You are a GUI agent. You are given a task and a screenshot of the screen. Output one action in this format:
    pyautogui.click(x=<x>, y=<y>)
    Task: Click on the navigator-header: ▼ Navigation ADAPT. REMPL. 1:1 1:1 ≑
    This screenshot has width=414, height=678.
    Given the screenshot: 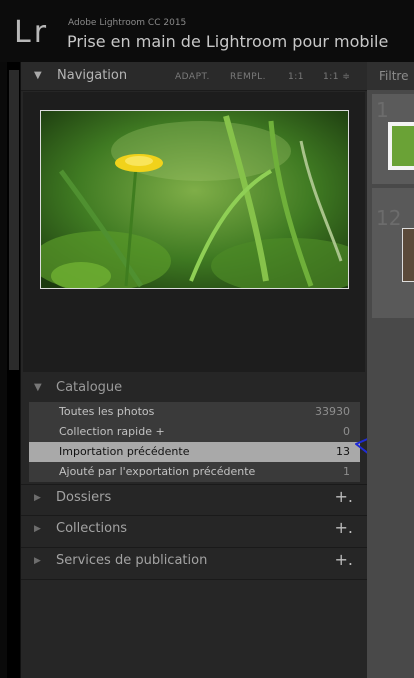 What is the action you would take?
    pyautogui.click(x=194, y=76)
    